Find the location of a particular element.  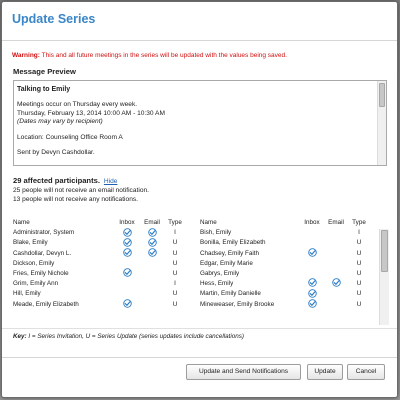

table-row: Edgar, Emily Marie U is located at coordinates (289, 264).